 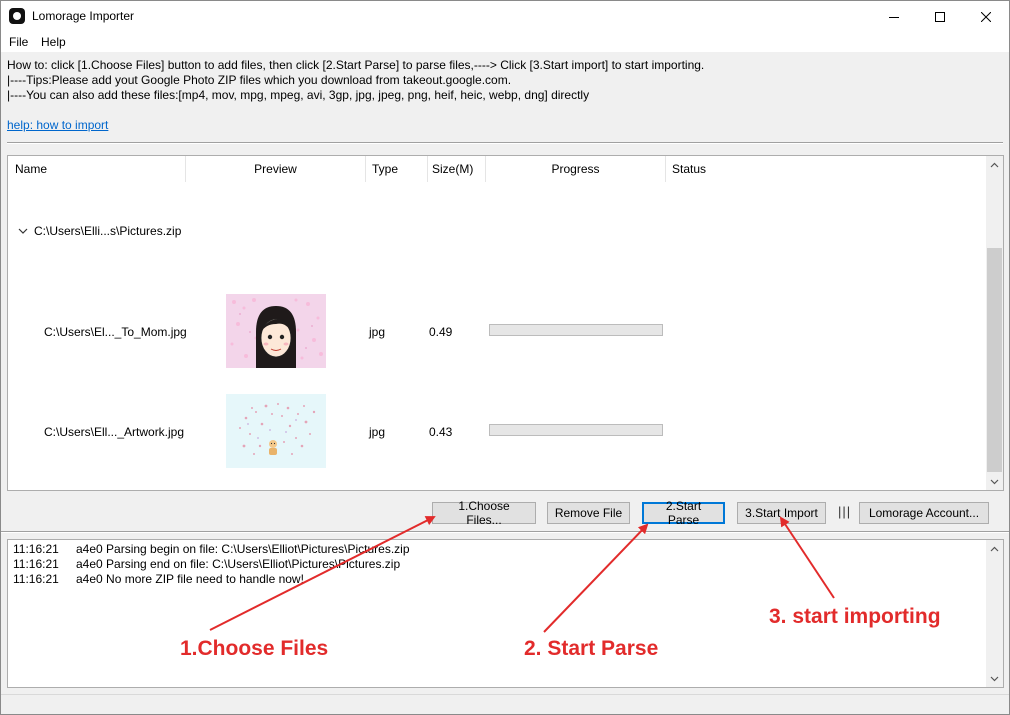 I want to click on annotation-choose-files: 1.Choose Files, so click(x=254, y=648).